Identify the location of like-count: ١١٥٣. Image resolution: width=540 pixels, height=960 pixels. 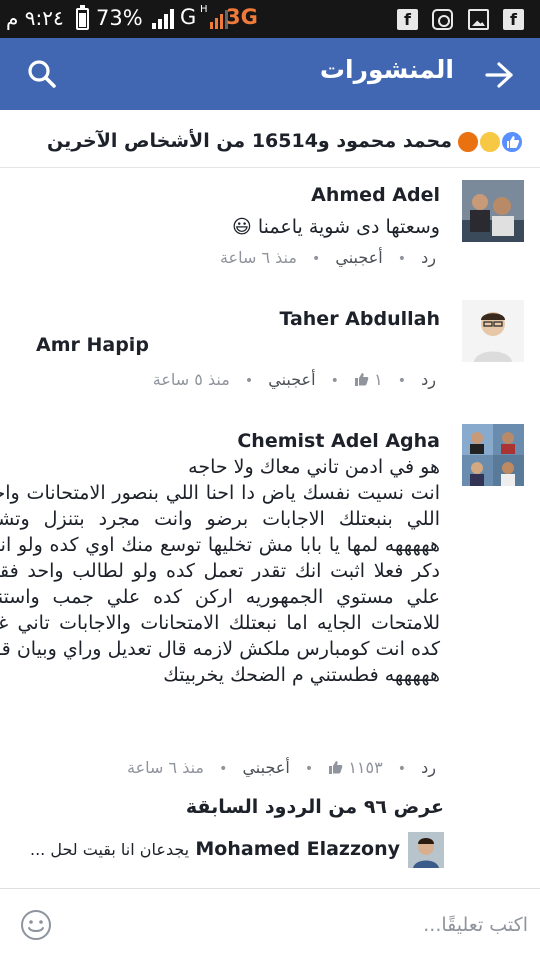
(365, 767).